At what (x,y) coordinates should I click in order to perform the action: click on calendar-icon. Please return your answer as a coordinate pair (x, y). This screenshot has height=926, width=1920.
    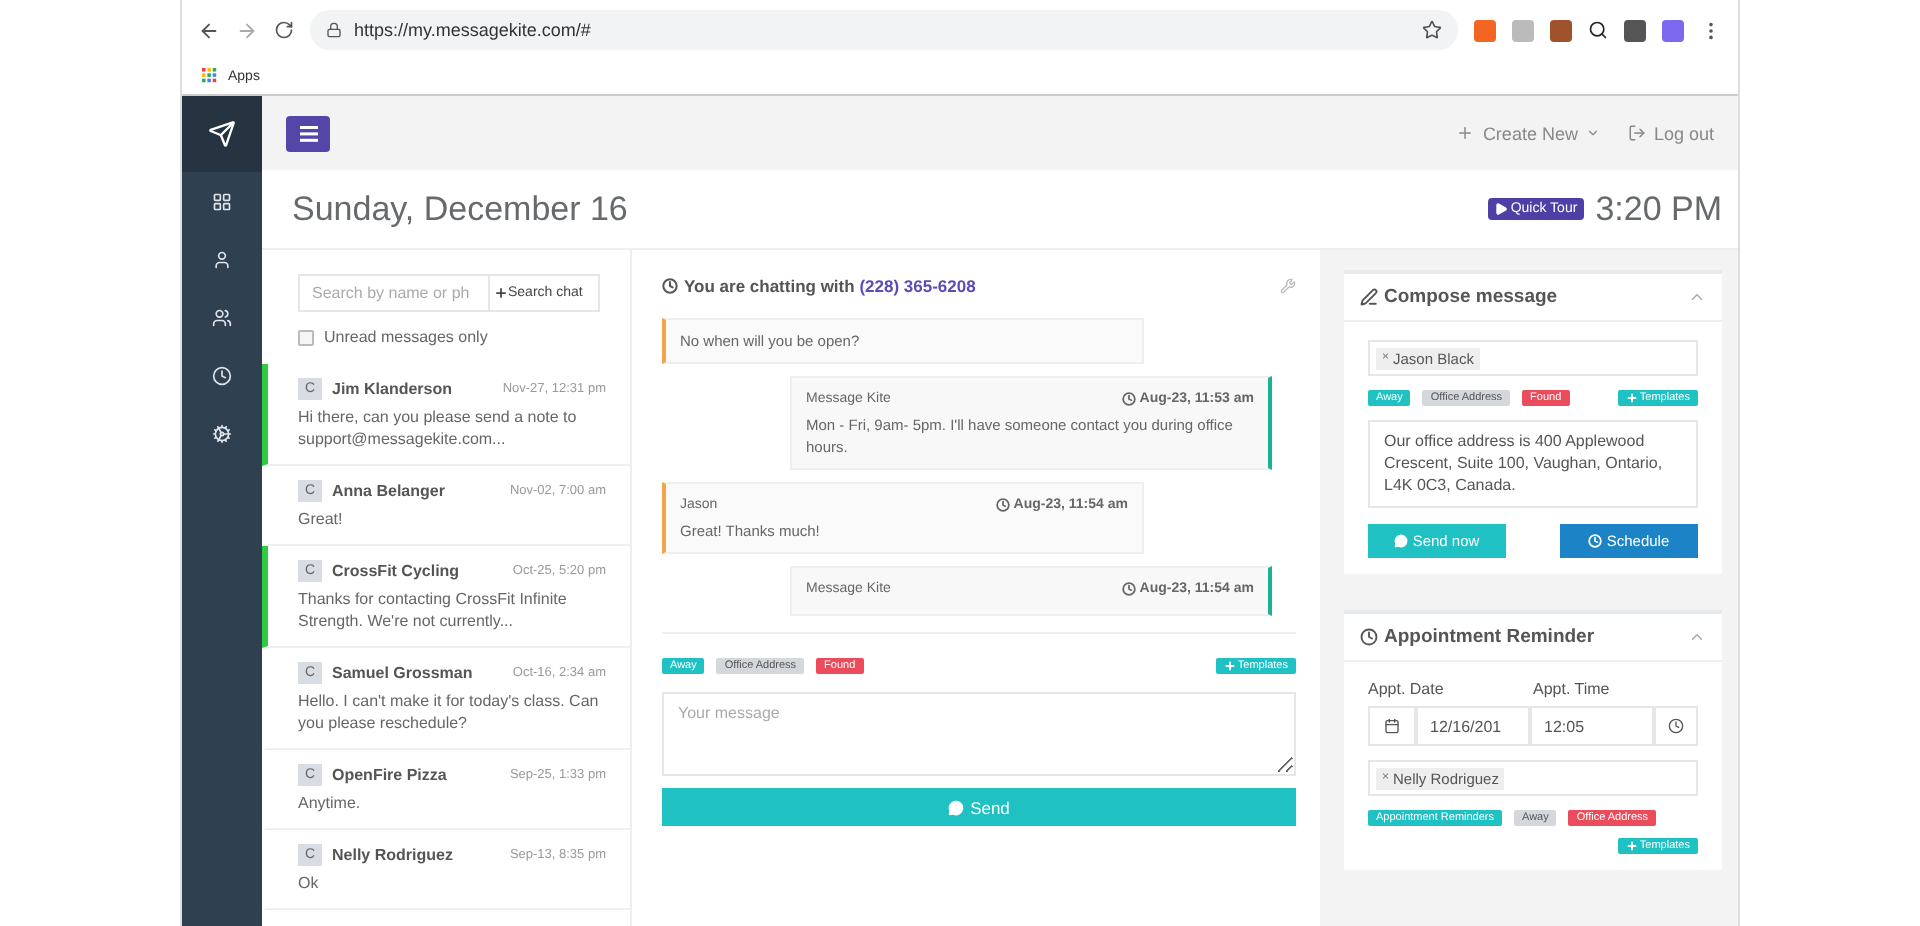
    Looking at the image, I should click on (1392, 726).